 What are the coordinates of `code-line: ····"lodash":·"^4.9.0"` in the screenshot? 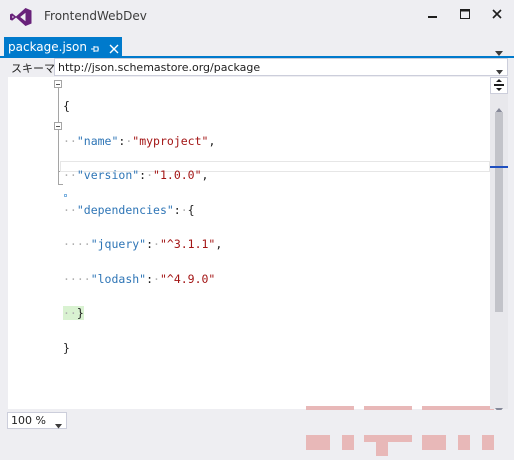 It's located at (142, 278).